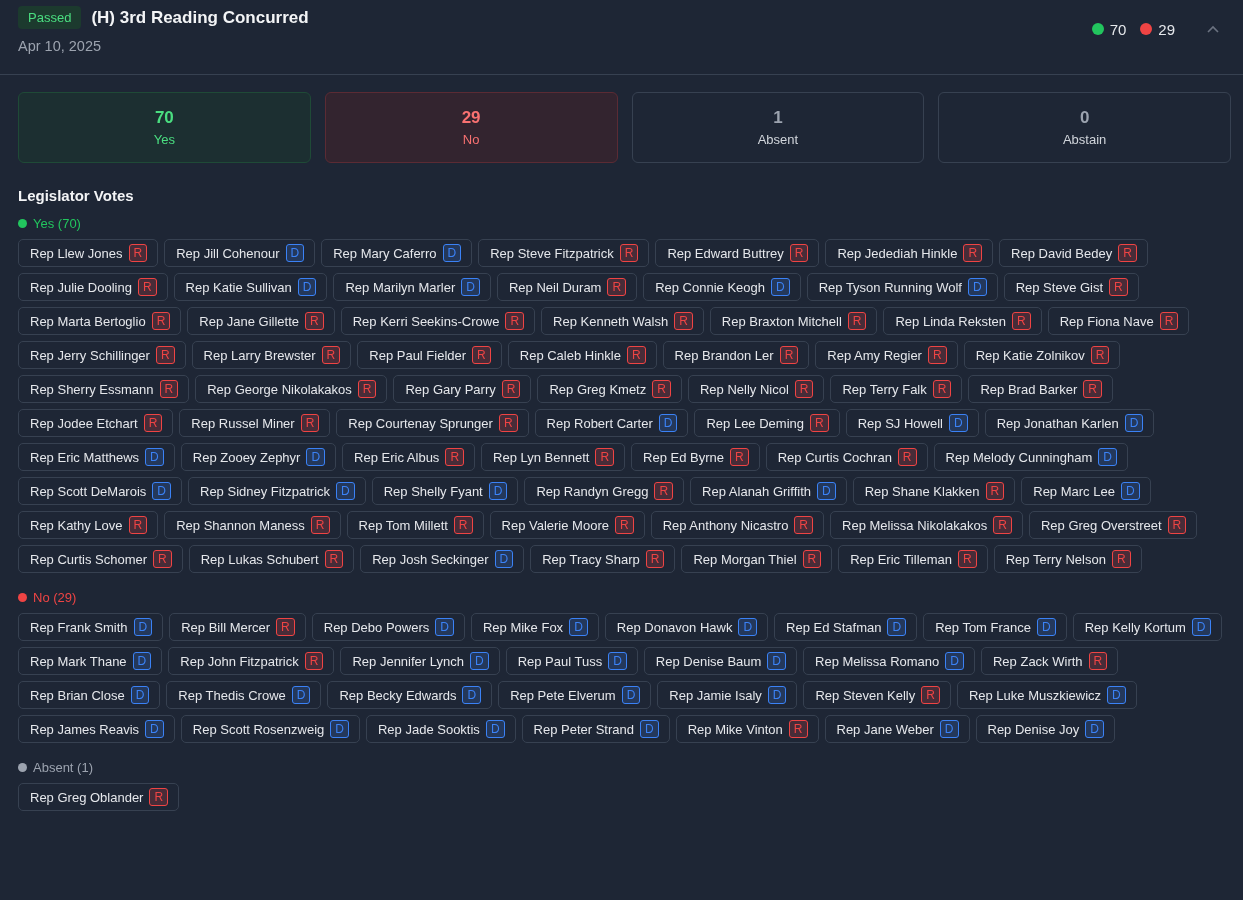  Describe the element at coordinates (84, 423) in the screenshot. I see `legislator-name: Rep Jodee Etchart` at that location.